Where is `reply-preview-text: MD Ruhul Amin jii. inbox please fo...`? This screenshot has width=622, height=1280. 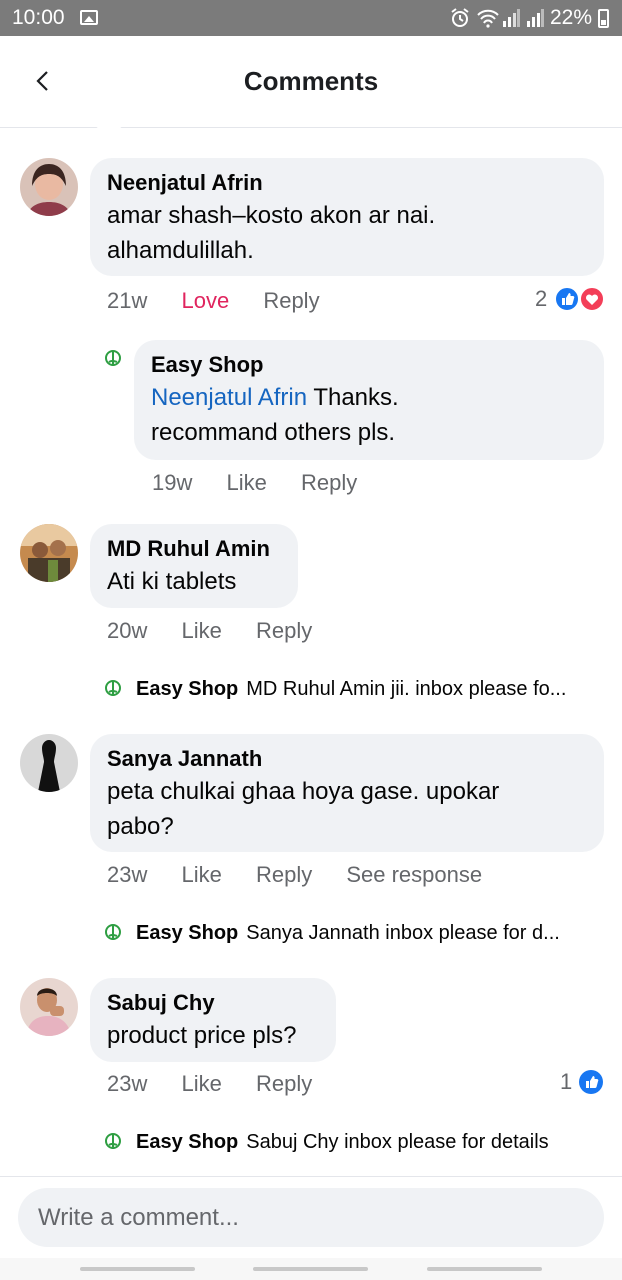
reply-preview-text: MD Ruhul Amin jii. inbox please fo... is located at coordinates (406, 689).